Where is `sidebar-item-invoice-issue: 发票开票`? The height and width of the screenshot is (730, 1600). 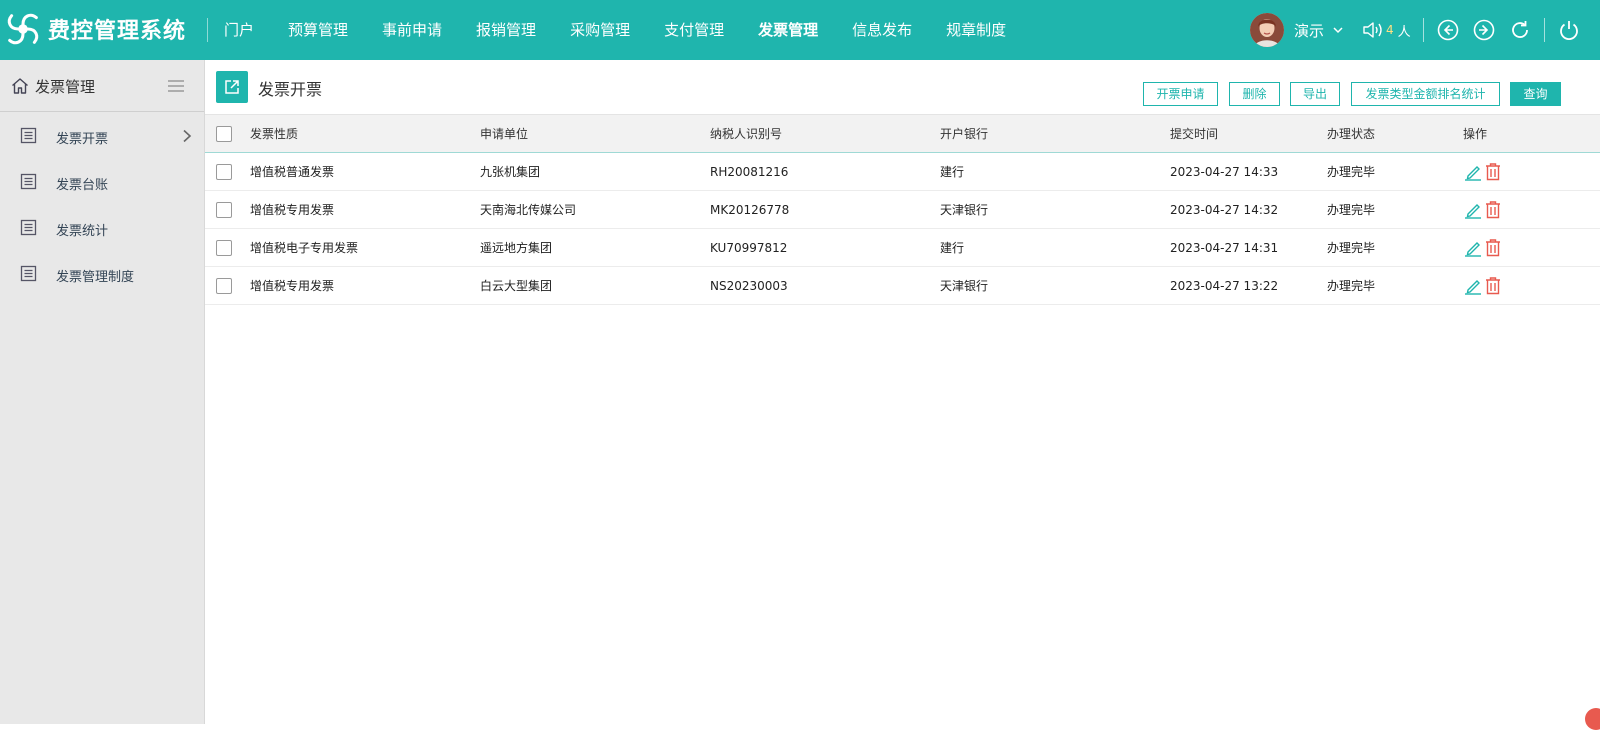 sidebar-item-invoice-issue: 发票开票 is located at coordinates (102, 136).